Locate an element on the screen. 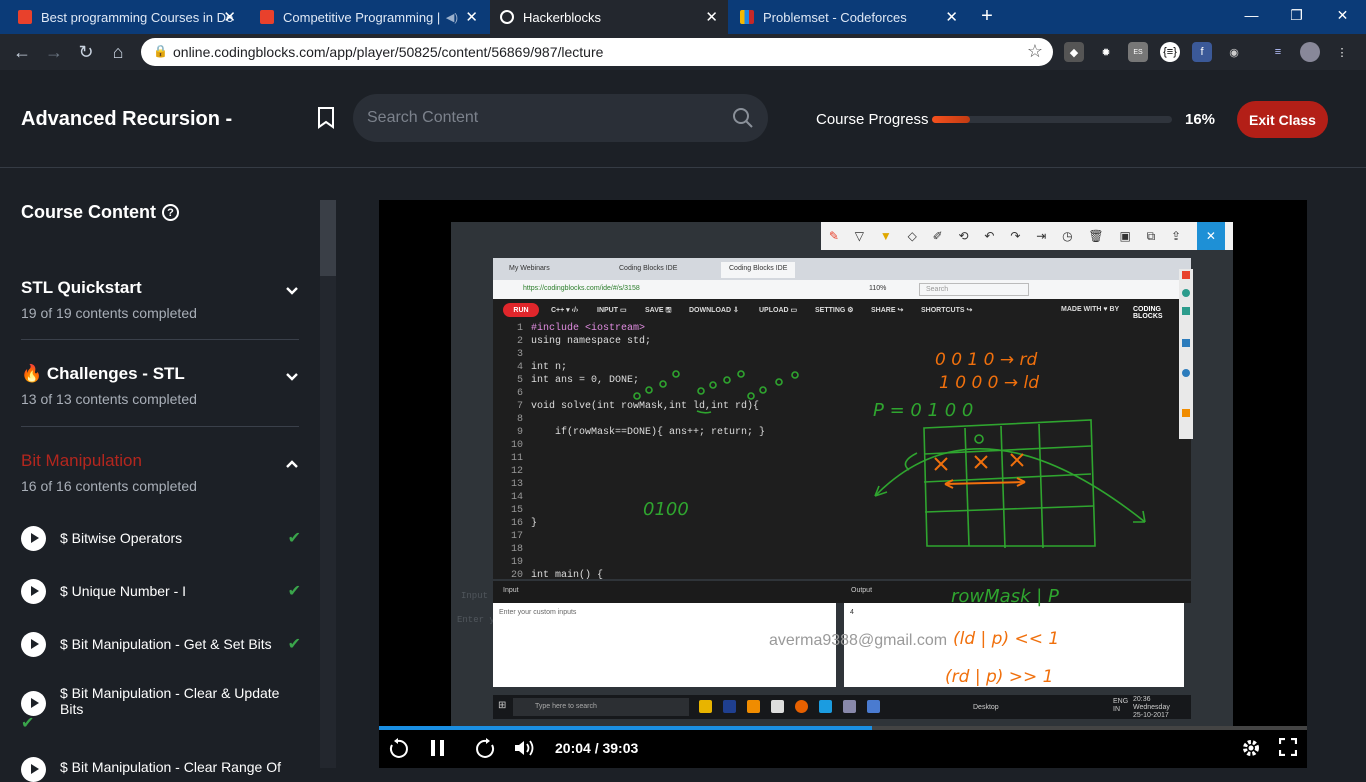 This screenshot has width=1366, height=782. search-box is located at coordinates (560, 118).